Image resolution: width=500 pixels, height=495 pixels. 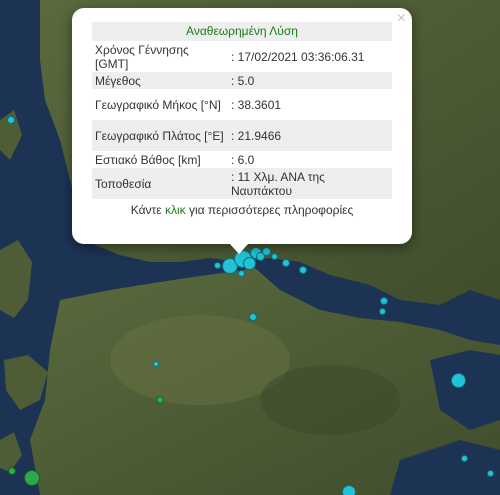 I want to click on more-info-prefix: Κάντε, so click(x=146, y=210).